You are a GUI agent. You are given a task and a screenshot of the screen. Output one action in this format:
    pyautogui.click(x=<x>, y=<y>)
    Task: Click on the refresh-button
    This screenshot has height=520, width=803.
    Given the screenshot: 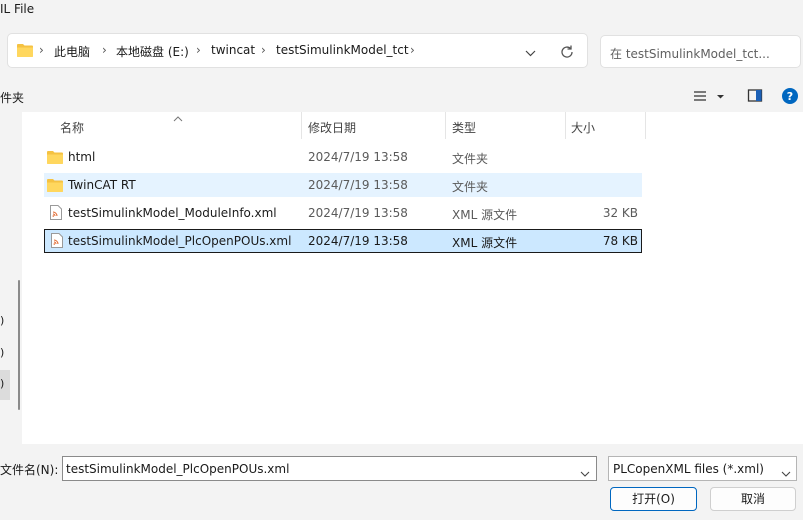 What is the action you would take?
    pyautogui.click(x=567, y=52)
    